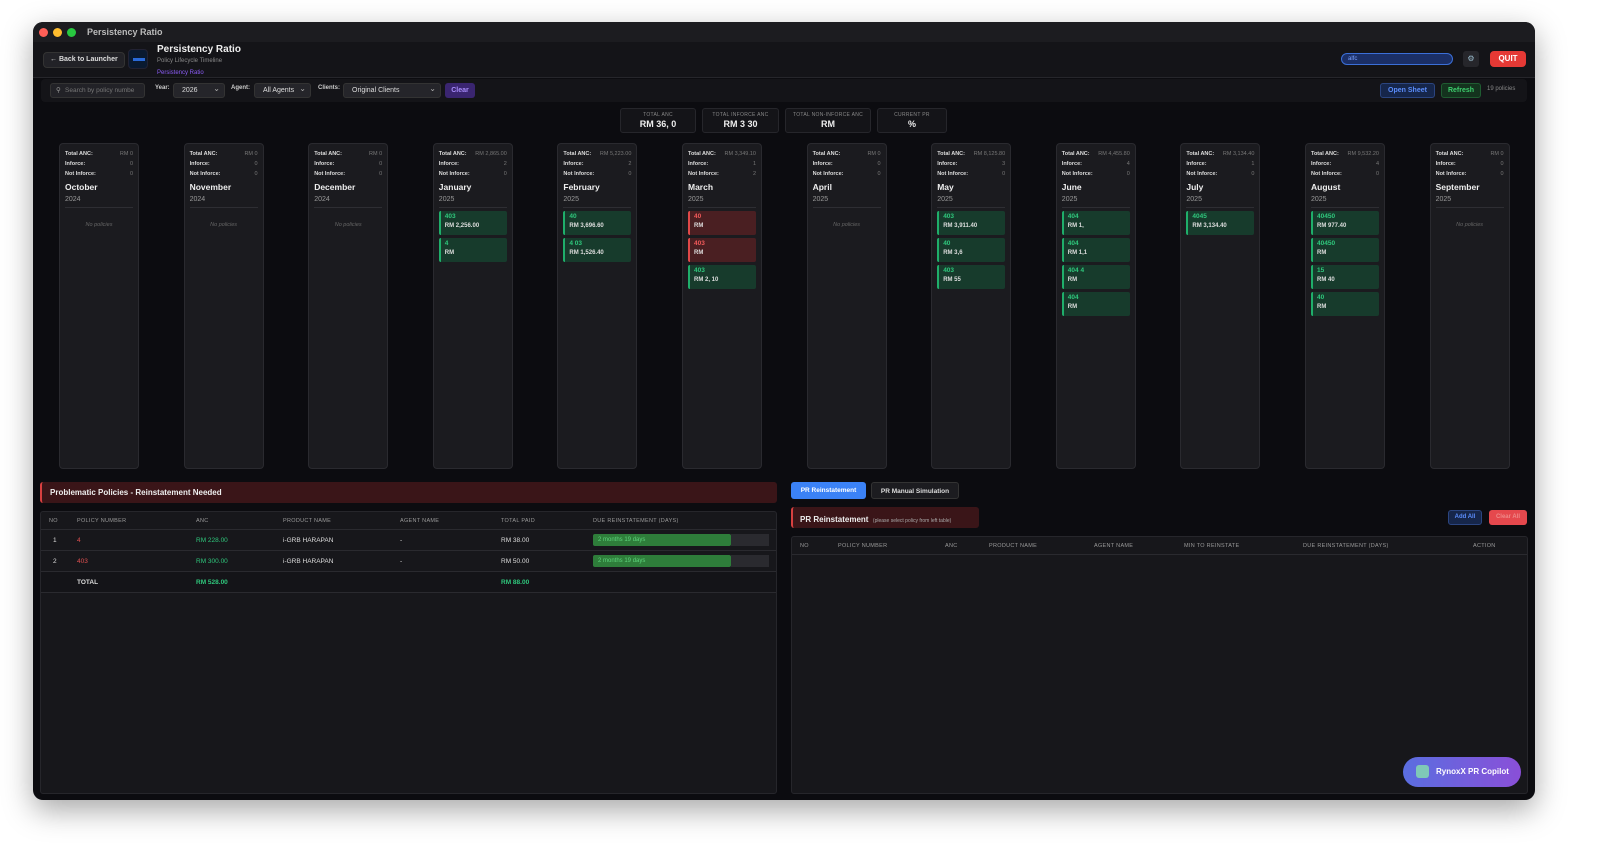 Image resolution: width=1600 pixels, height=862 pixels. Describe the element at coordinates (282, 90) in the screenshot. I see `agent-select: All Agents` at that location.